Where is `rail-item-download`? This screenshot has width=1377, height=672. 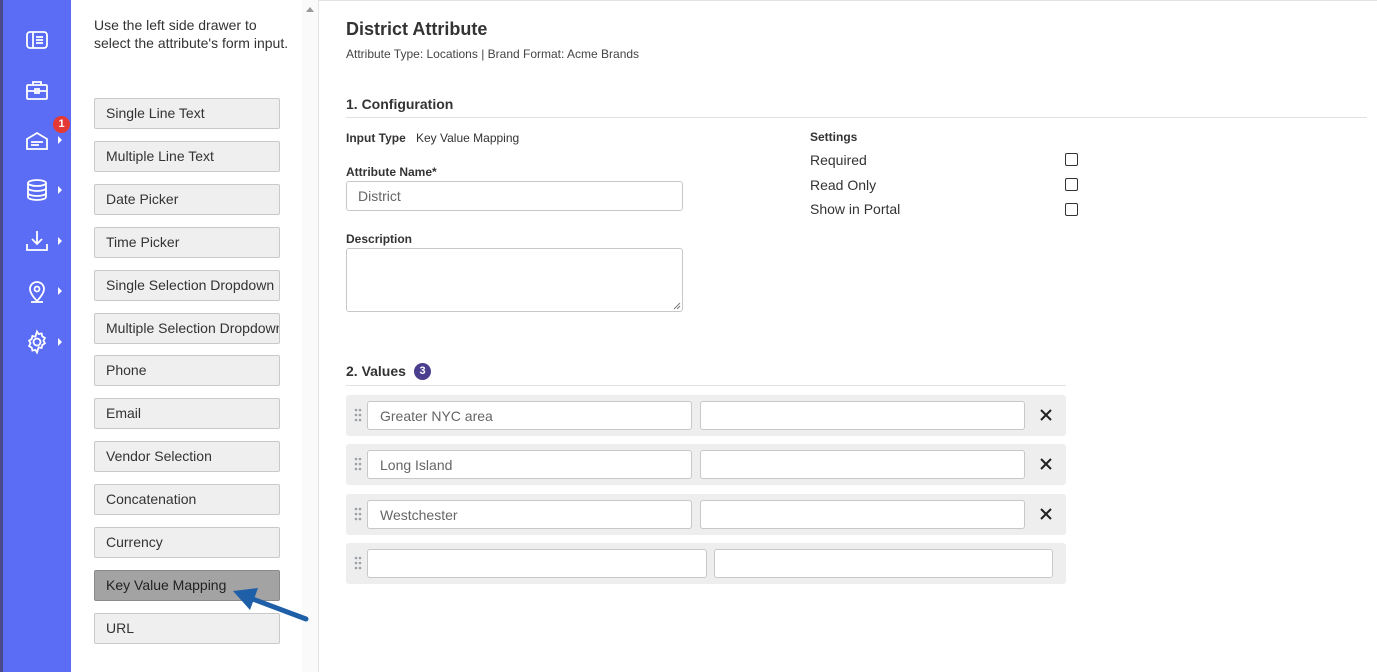
rail-item-download is located at coordinates (35, 241).